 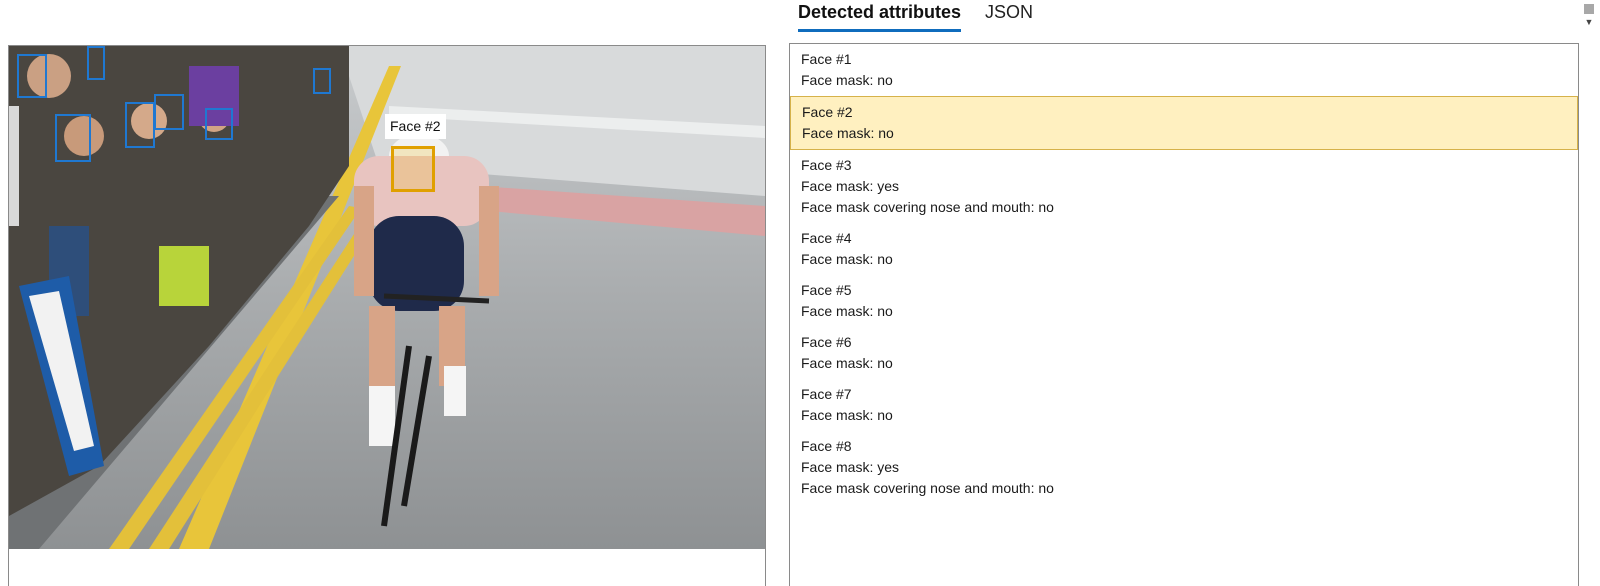 I want to click on list-item-face-4: Face #4 Face mask: no, so click(x=1184, y=249).